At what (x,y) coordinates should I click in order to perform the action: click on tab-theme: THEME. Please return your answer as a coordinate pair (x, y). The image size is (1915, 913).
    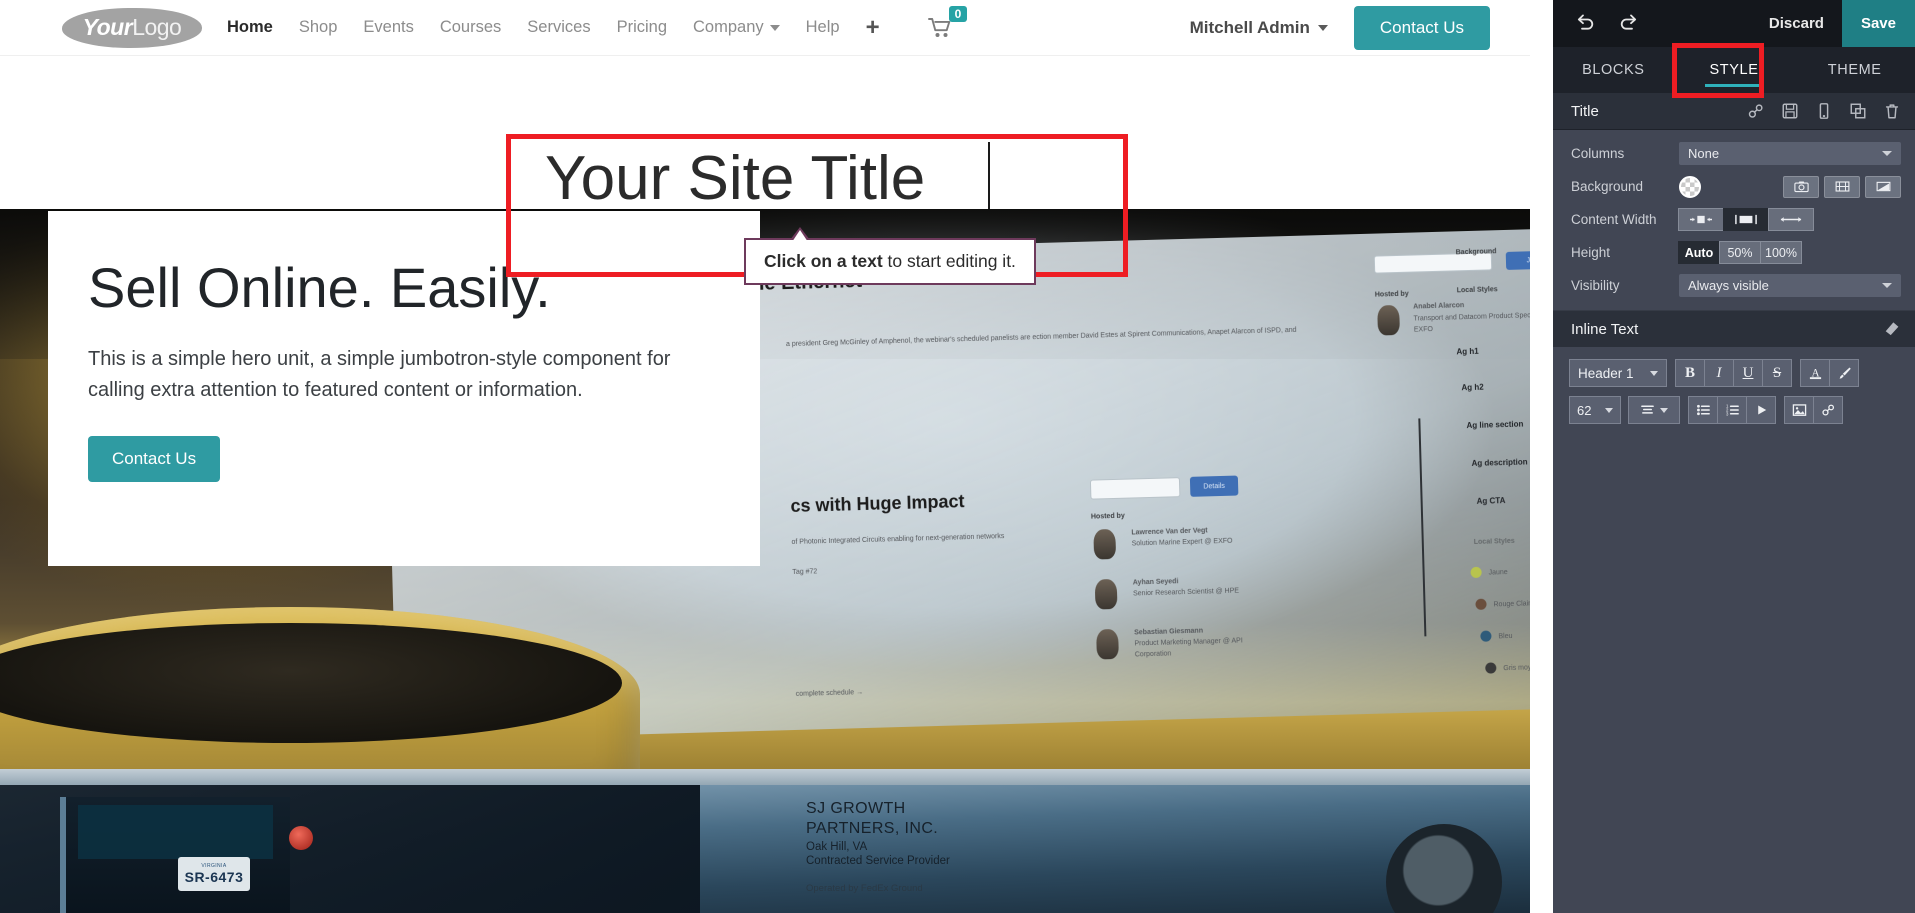
    Looking at the image, I should click on (1854, 70).